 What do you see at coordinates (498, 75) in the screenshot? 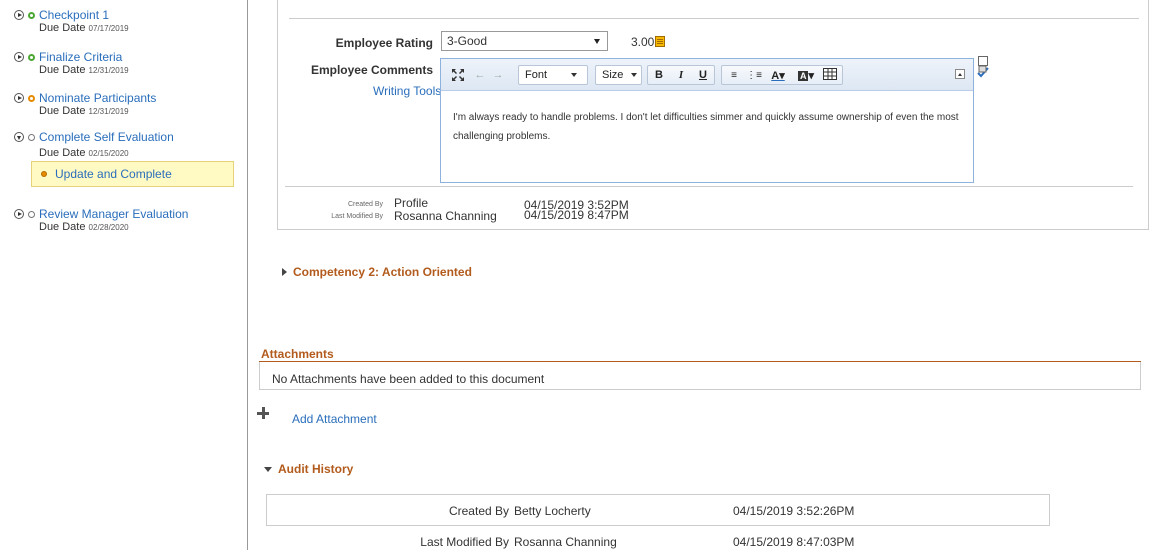
I see `redo-icon: →` at bounding box center [498, 75].